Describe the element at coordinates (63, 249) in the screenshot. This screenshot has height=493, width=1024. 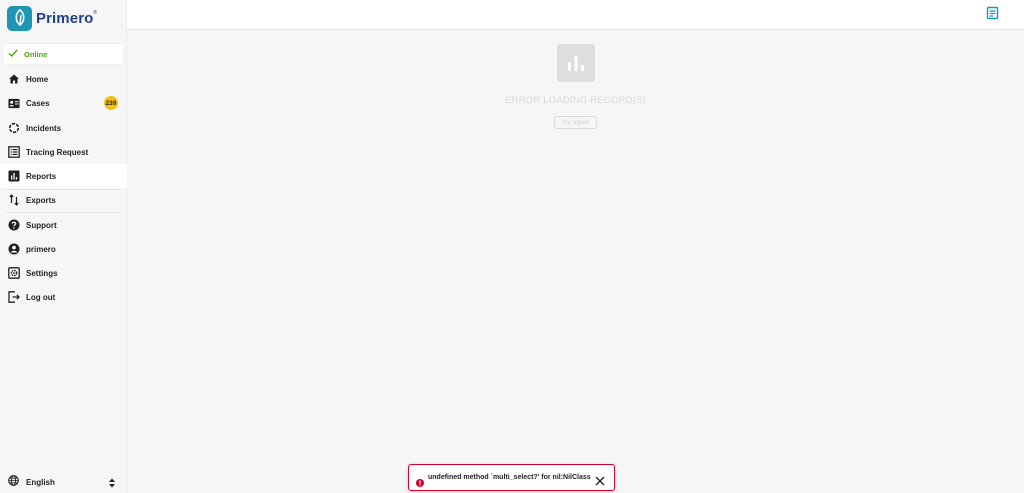
I see `nav-item-account: primero` at that location.